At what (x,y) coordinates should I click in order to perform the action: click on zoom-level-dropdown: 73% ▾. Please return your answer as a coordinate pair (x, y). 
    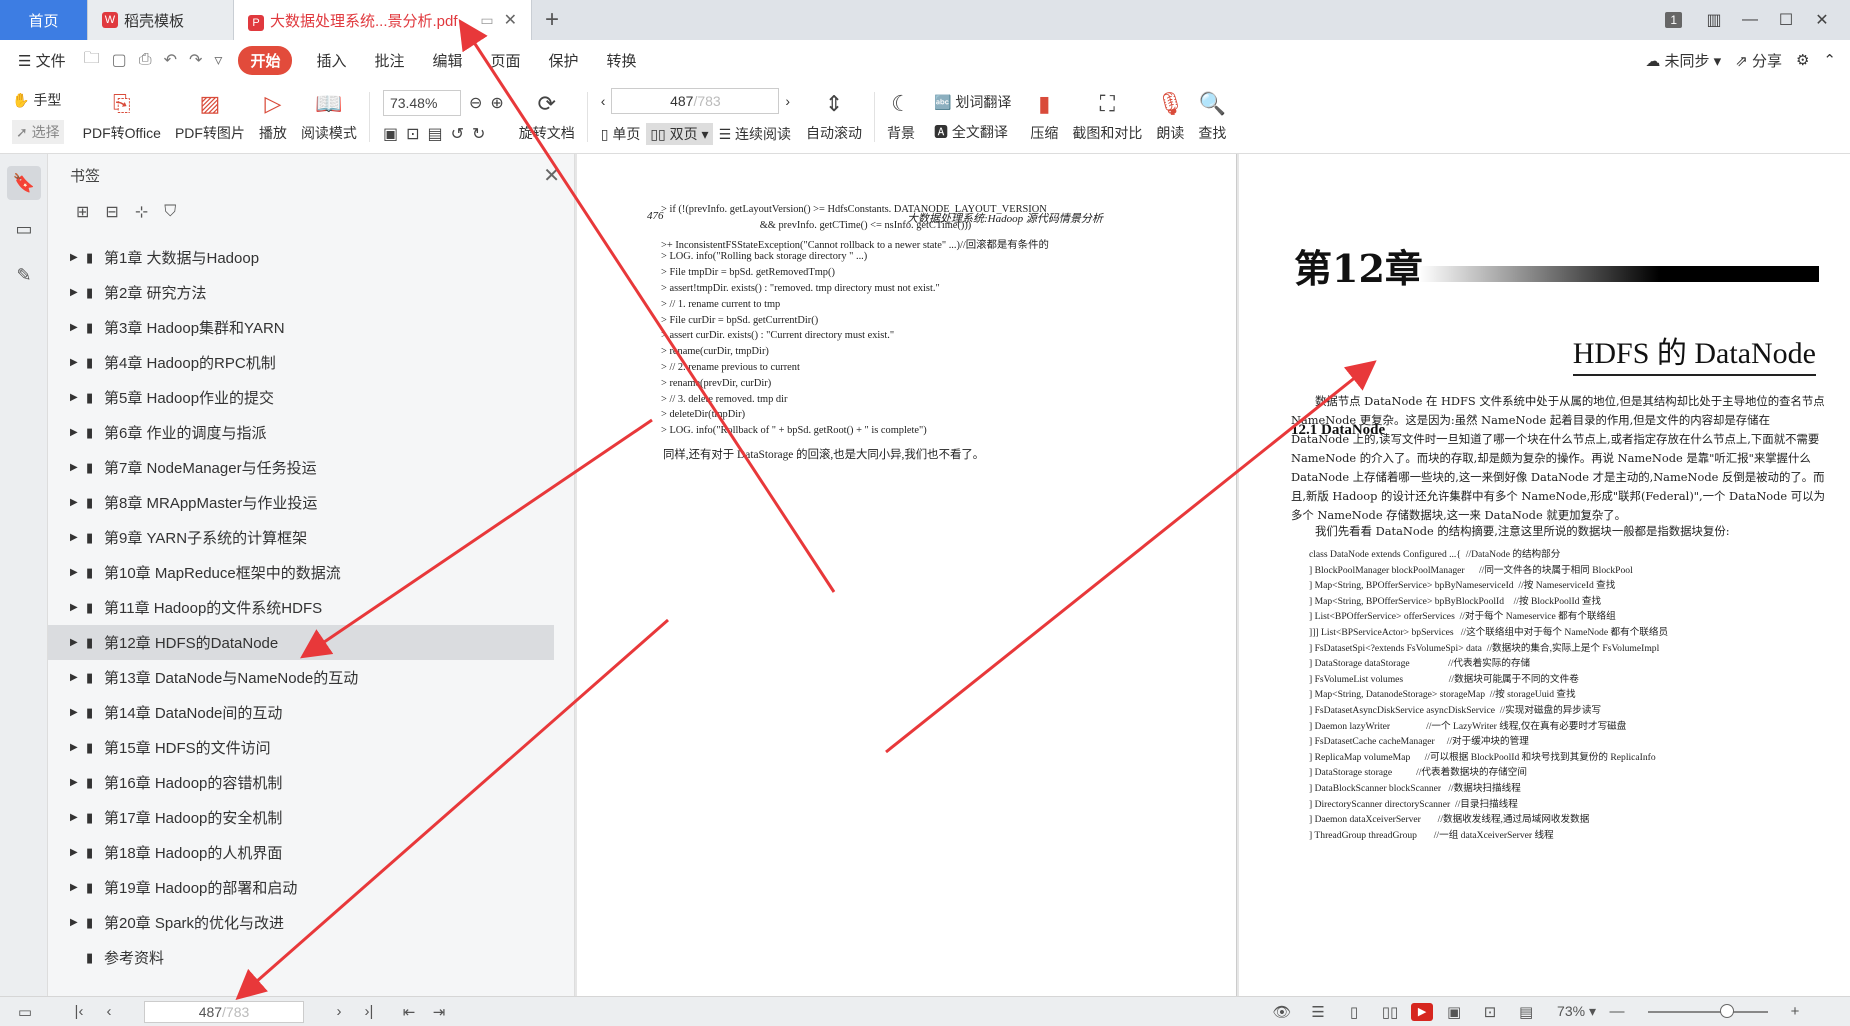
    Looking at the image, I should click on (1576, 1011).